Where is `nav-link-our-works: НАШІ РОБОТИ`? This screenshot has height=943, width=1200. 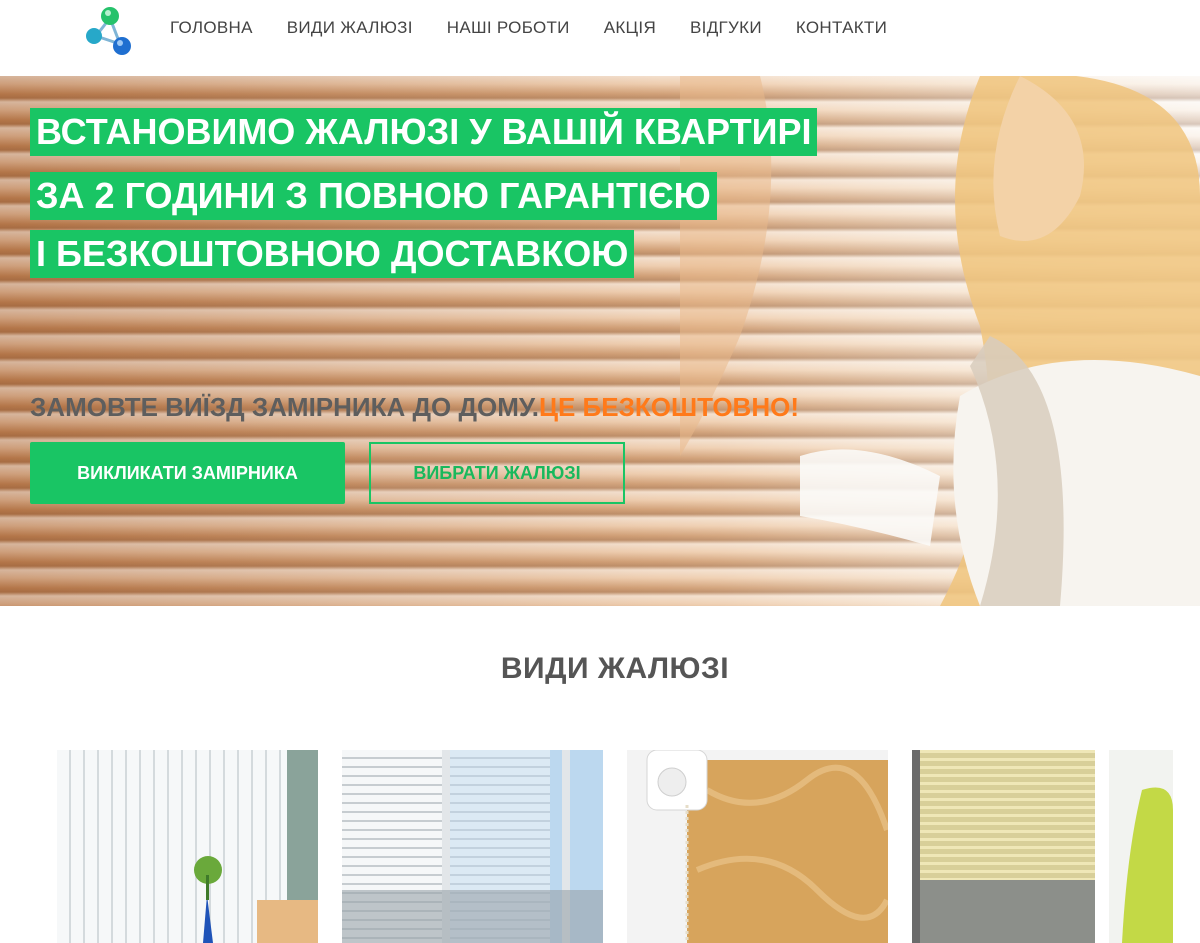
nav-link-our-works: НАШІ РОБОТИ is located at coordinates (508, 28).